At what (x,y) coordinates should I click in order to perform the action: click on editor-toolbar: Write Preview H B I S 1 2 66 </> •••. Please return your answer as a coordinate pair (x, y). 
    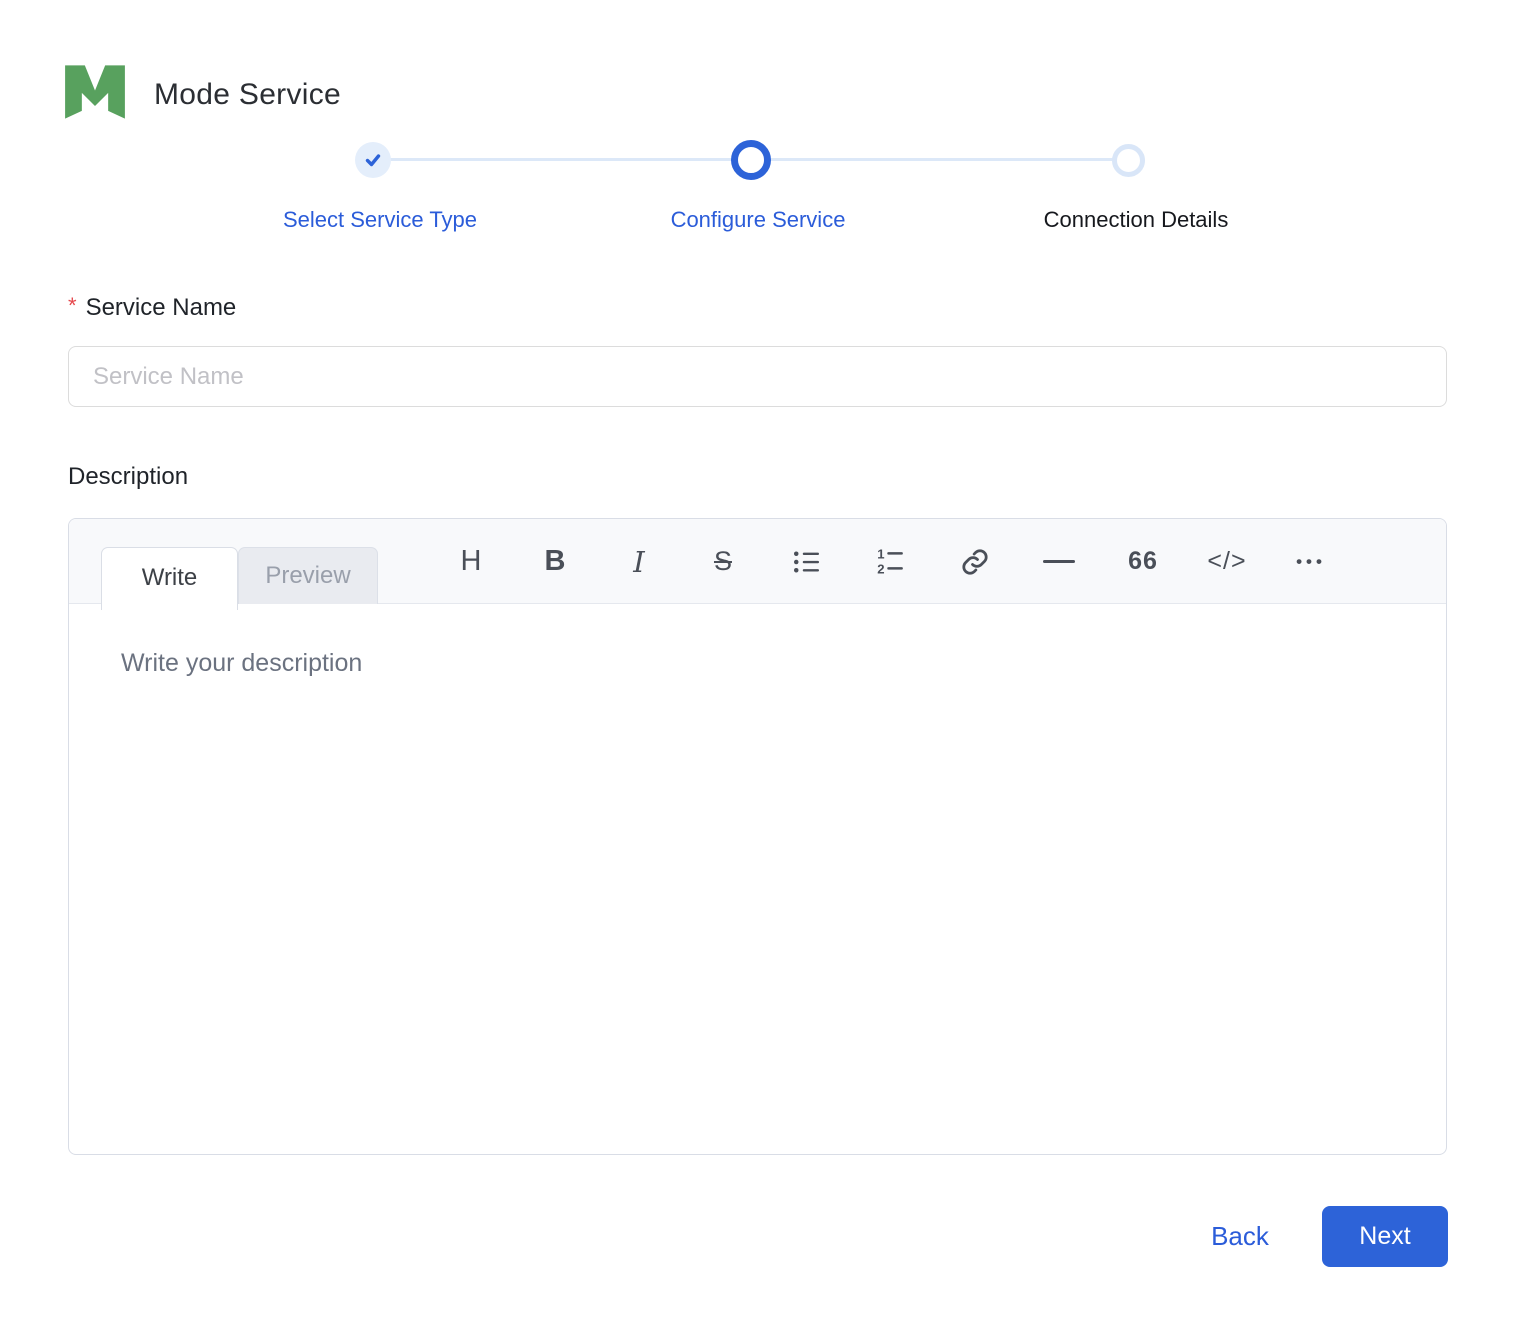
    Looking at the image, I should click on (757, 564).